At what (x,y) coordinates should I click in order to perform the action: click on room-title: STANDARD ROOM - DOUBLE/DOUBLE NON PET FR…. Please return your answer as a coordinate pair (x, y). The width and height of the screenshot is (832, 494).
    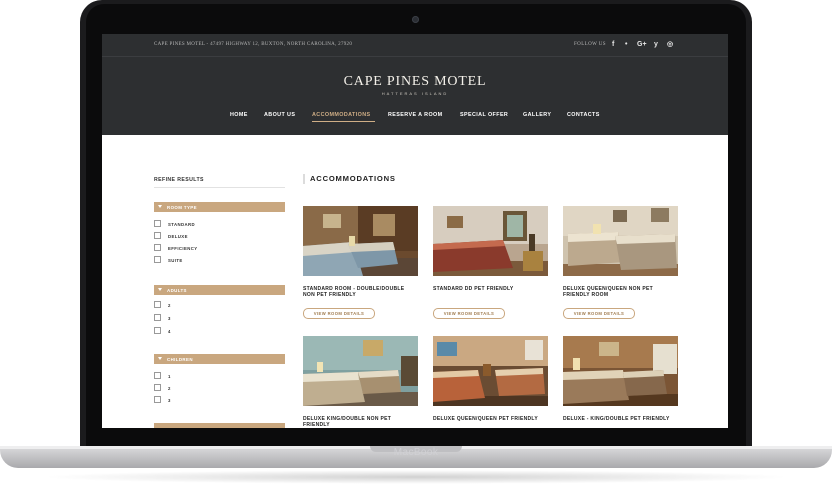
    Looking at the image, I should click on (360, 292).